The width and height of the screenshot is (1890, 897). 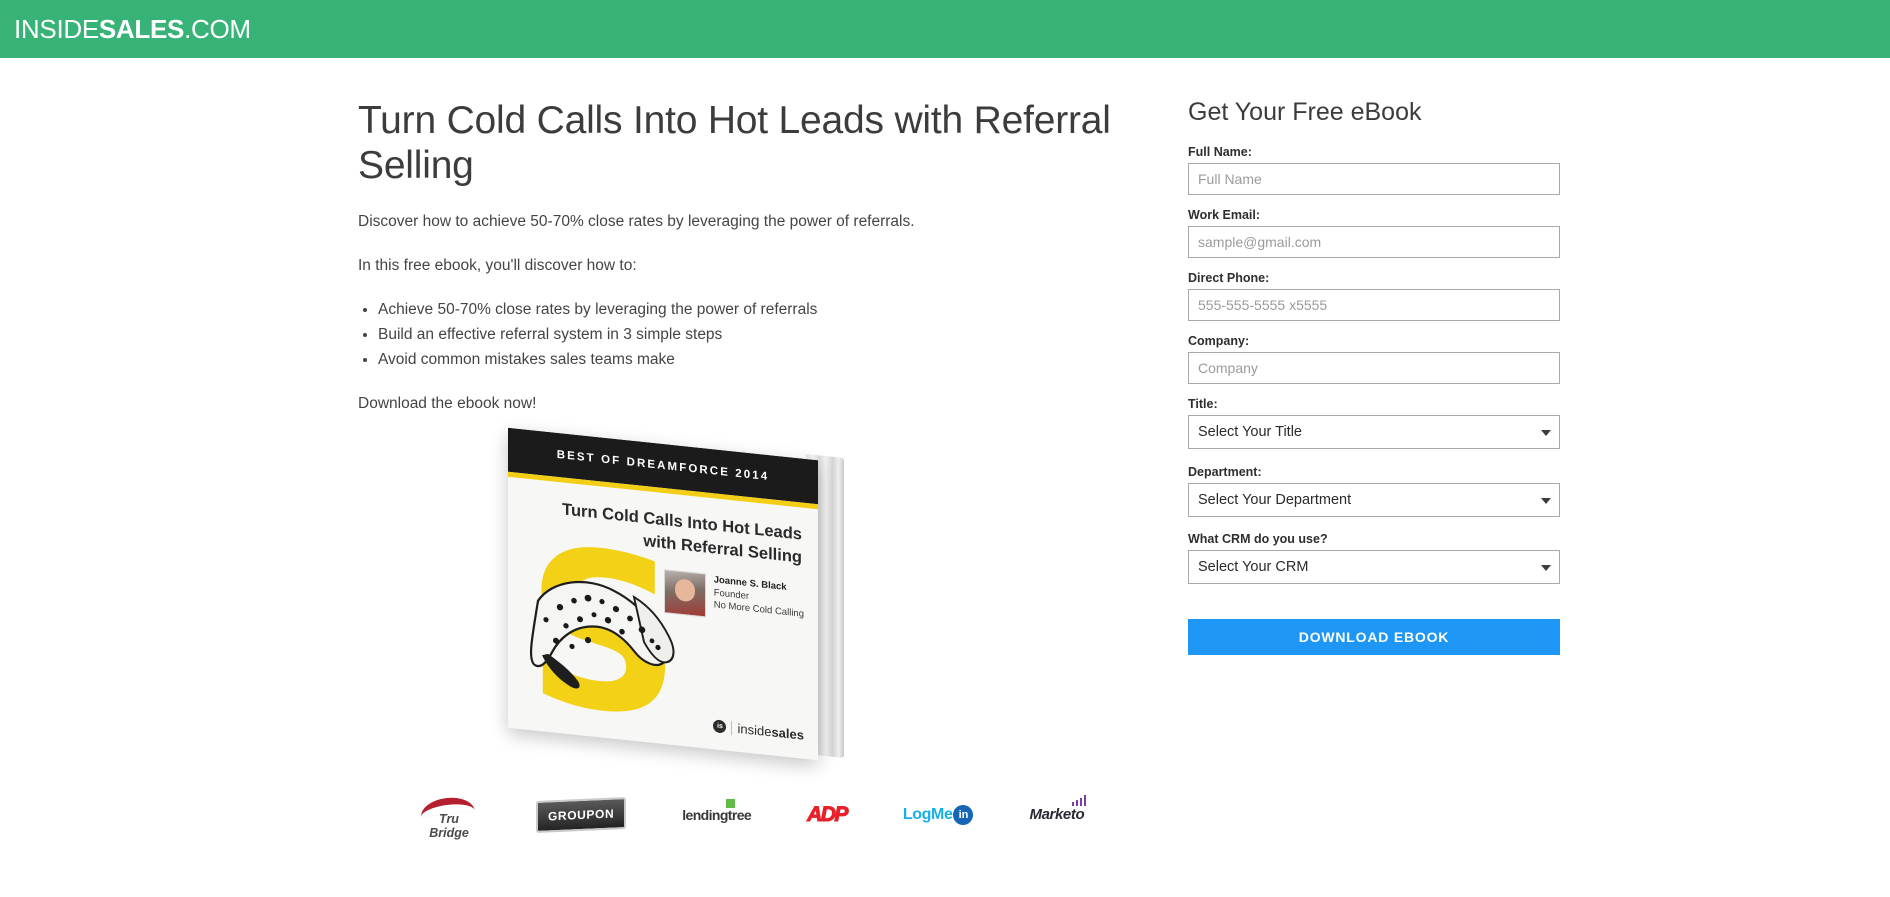 I want to click on label-title: Title:, so click(x=1203, y=404).